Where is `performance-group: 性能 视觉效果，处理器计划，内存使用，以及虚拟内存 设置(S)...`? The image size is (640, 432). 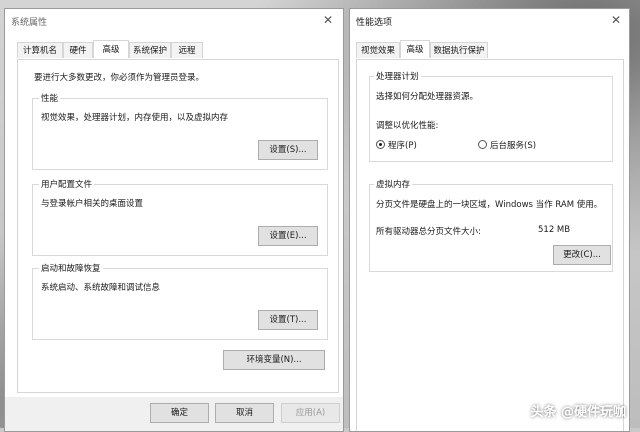 performance-group: 性能 视觉效果，处理器计划，内存使用，以及虚拟内存 设置(S)... is located at coordinates (180, 131).